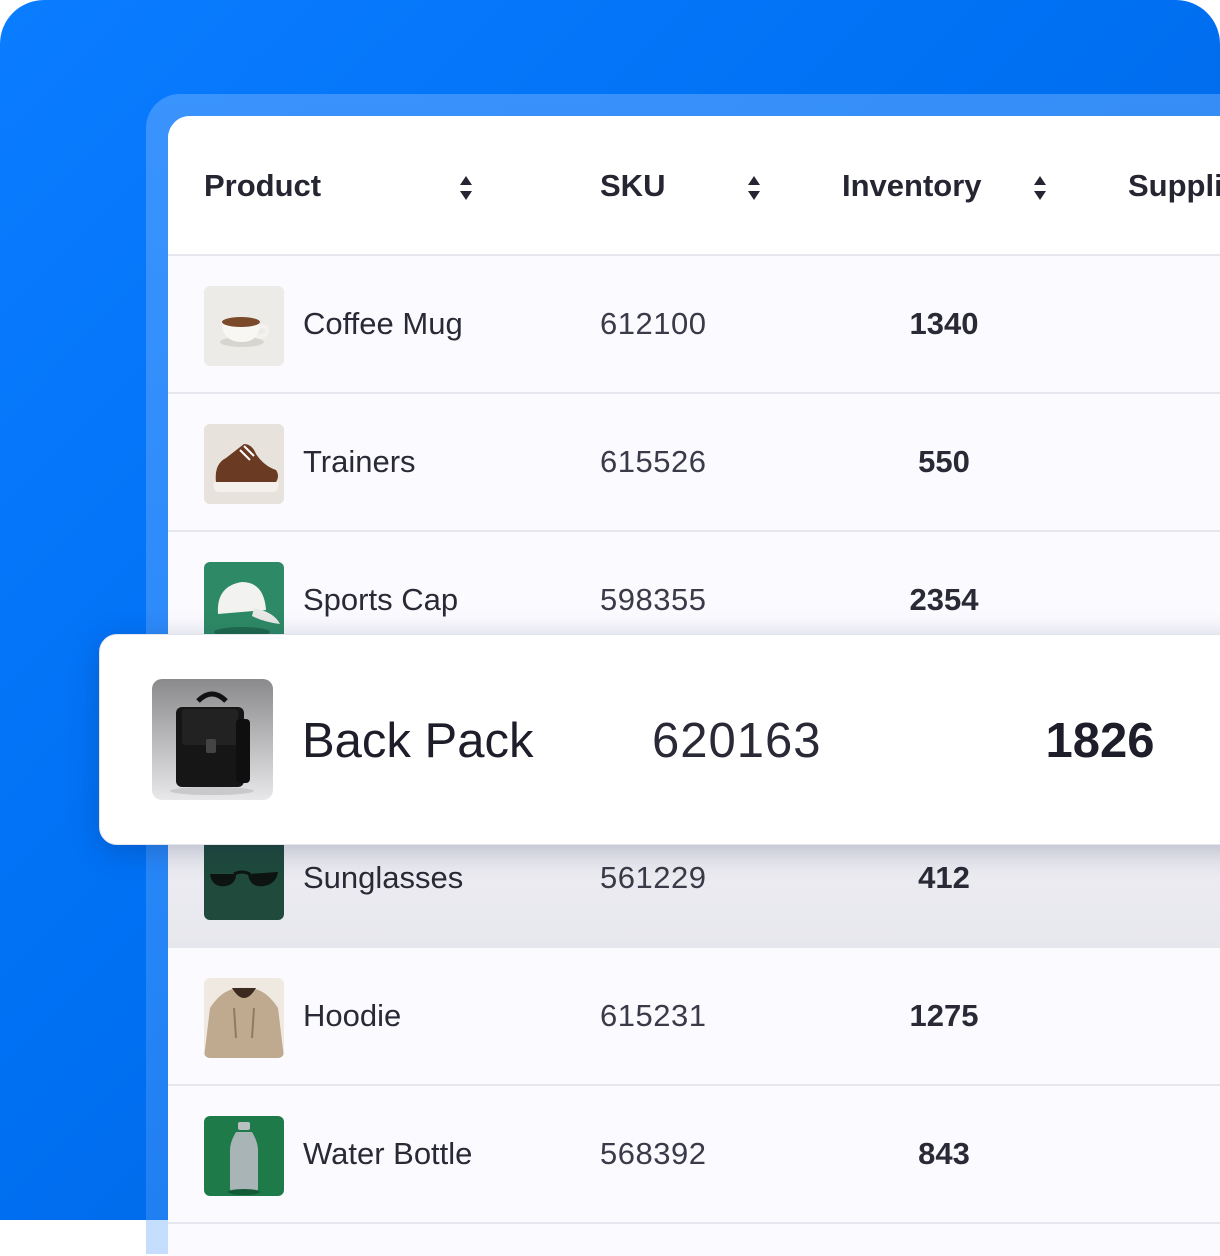 The image size is (1220, 1256). I want to click on product-sku: 615231, so click(653, 1015).